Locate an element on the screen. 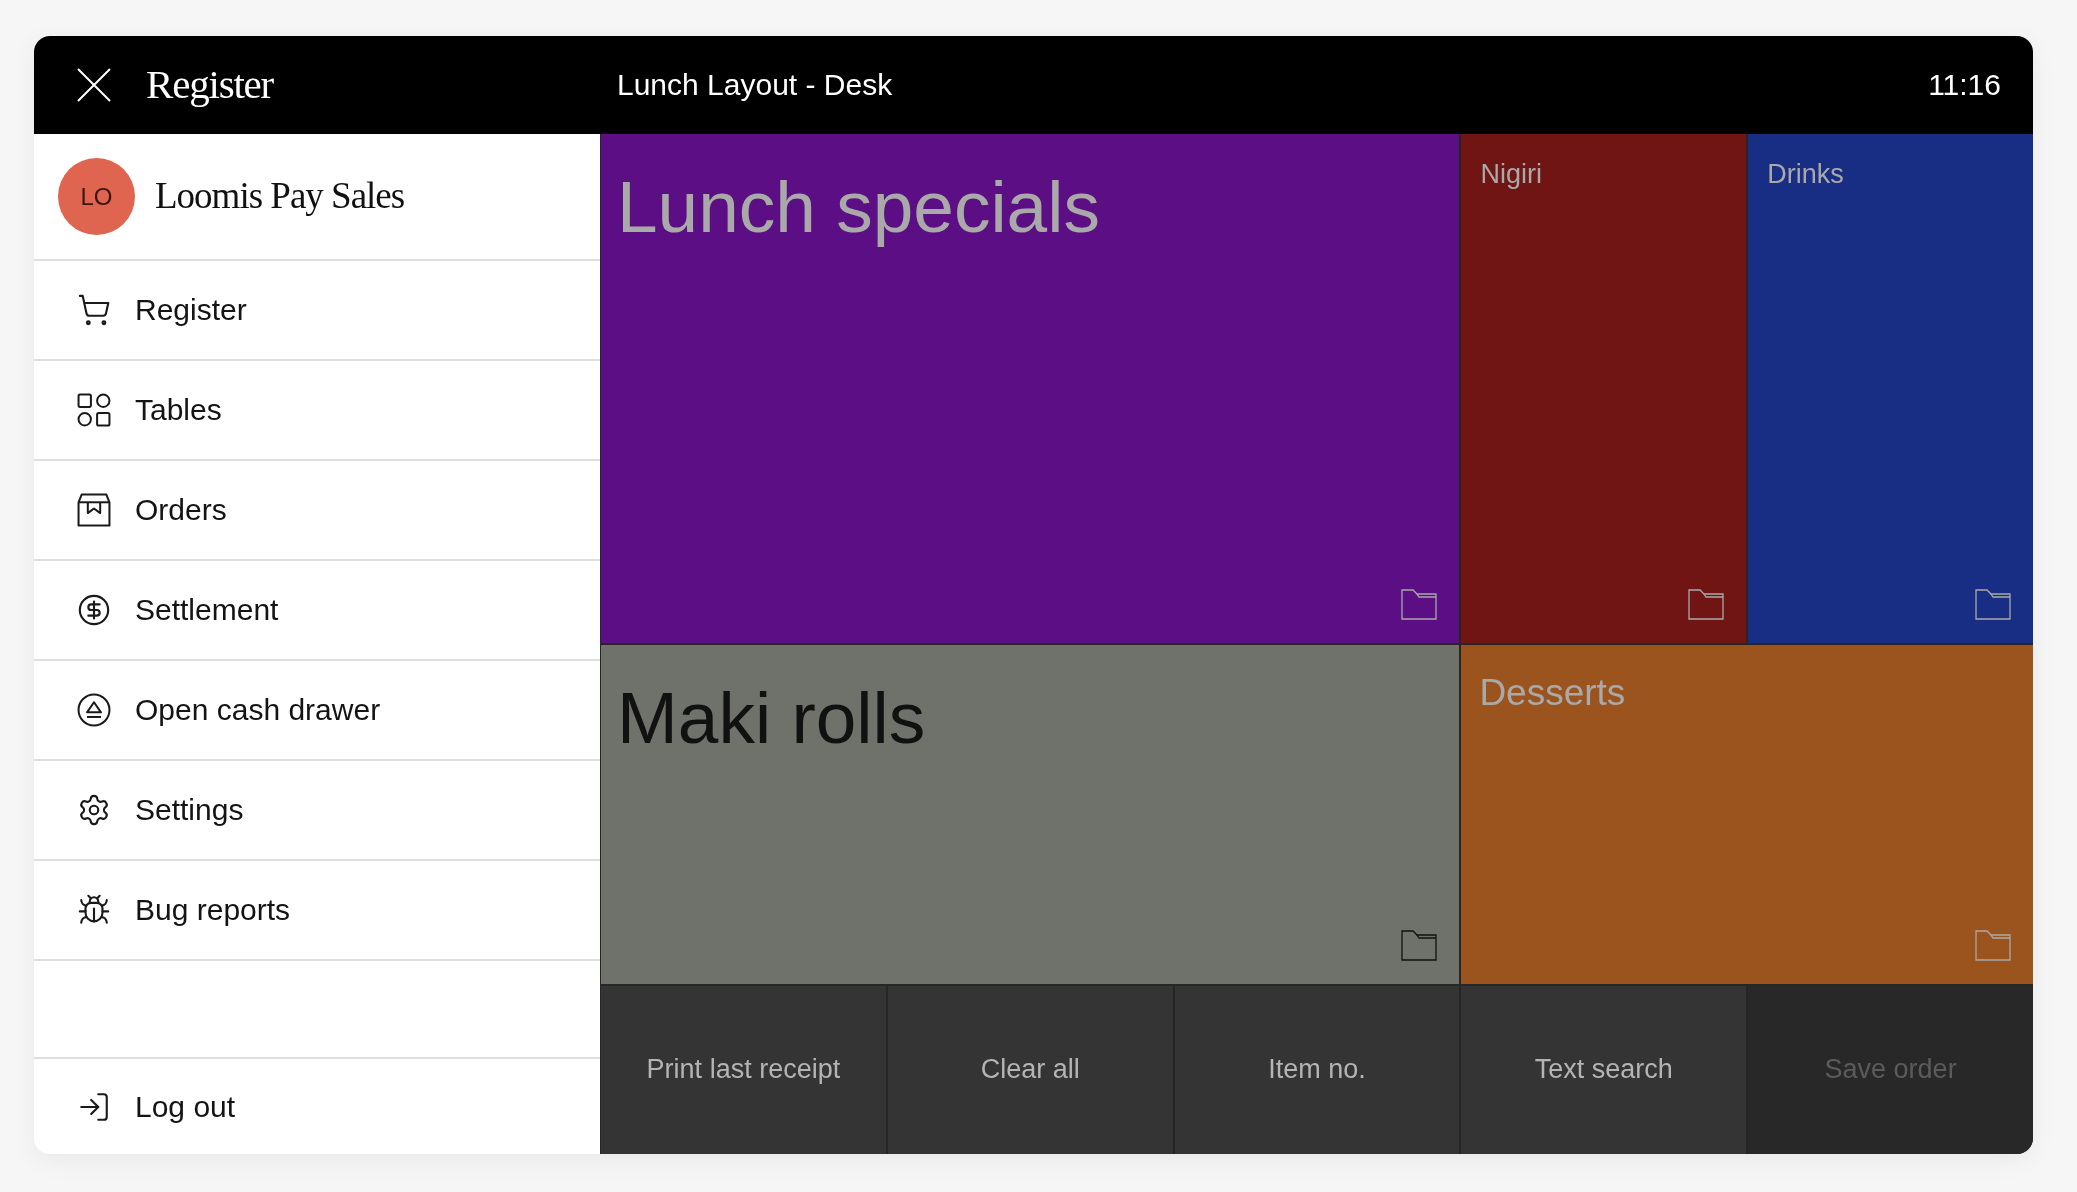 This screenshot has width=2077, height=1192. category-tile: Nigiri is located at coordinates (1604, 388).